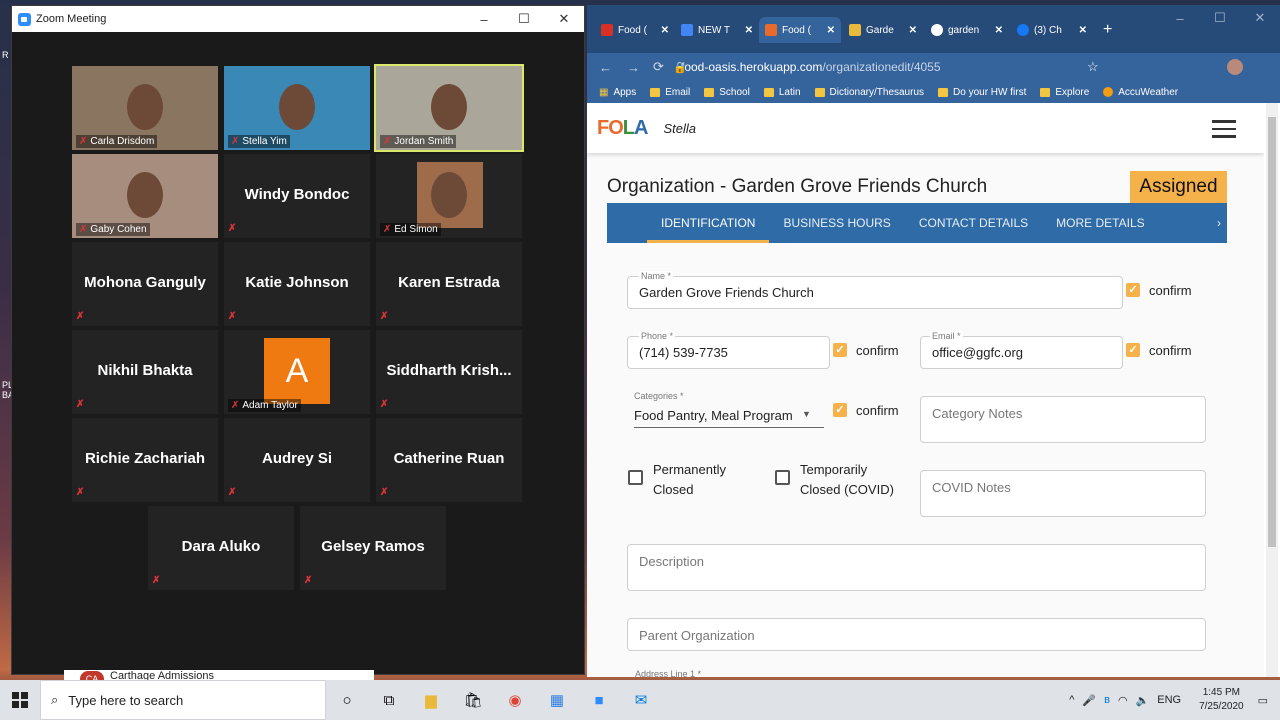 This screenshot has width=1280, height=720. What do you see at coordinates (557, 700) in the screenshot?
I see `calculator-icon: ▦` at bounding box center [557, 700].